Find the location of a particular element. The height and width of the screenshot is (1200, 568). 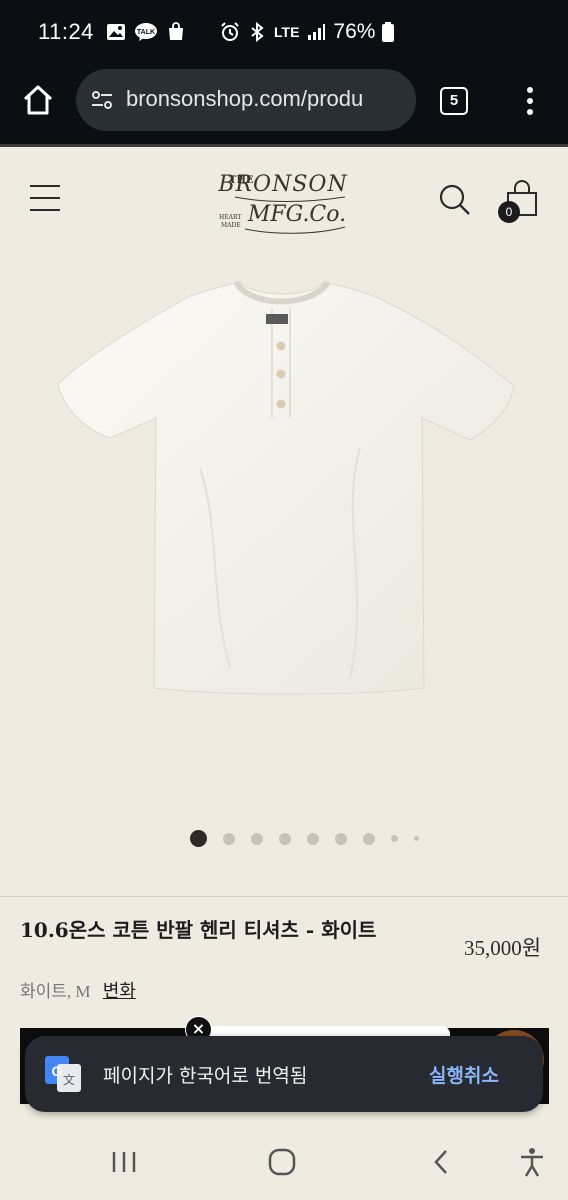

status-bar: 11:24 TALK LTE 76% is located at coordinates (284, 33).